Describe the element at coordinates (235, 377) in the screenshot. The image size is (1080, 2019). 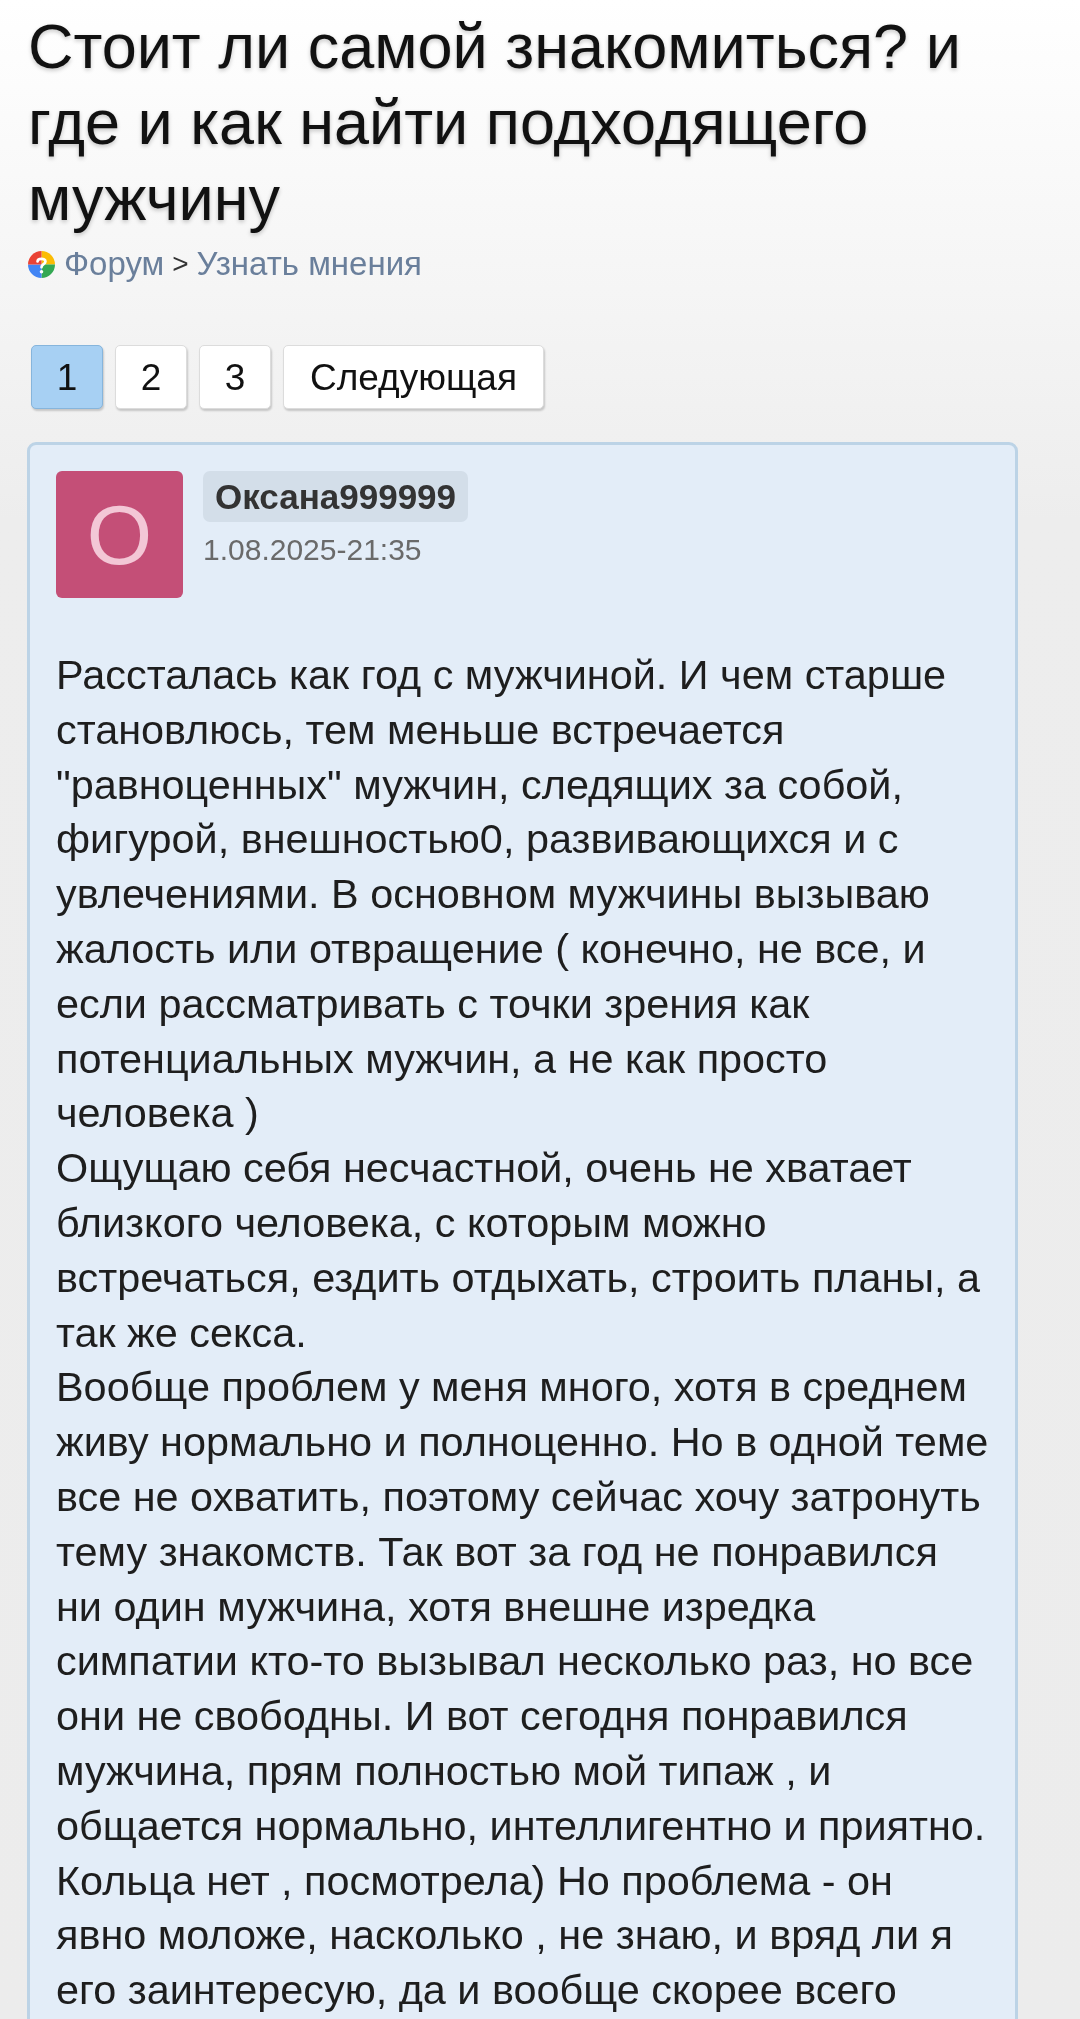
I see `page-button: 3` at that location.